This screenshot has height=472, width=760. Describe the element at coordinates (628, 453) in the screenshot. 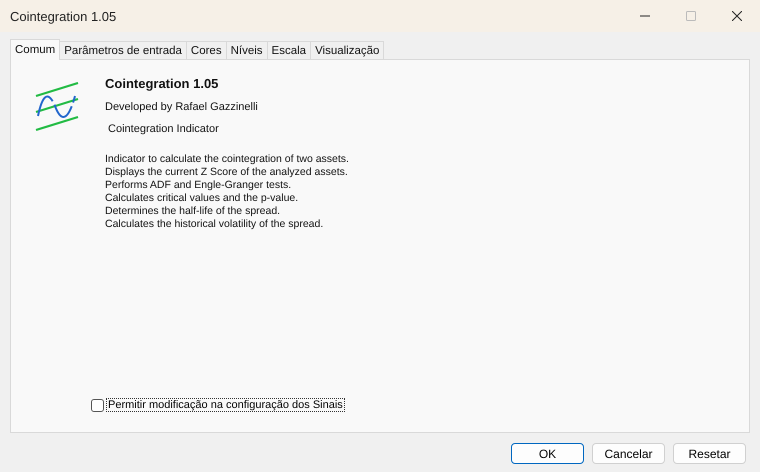

I see `dialog-button: Cancelar` at that location.